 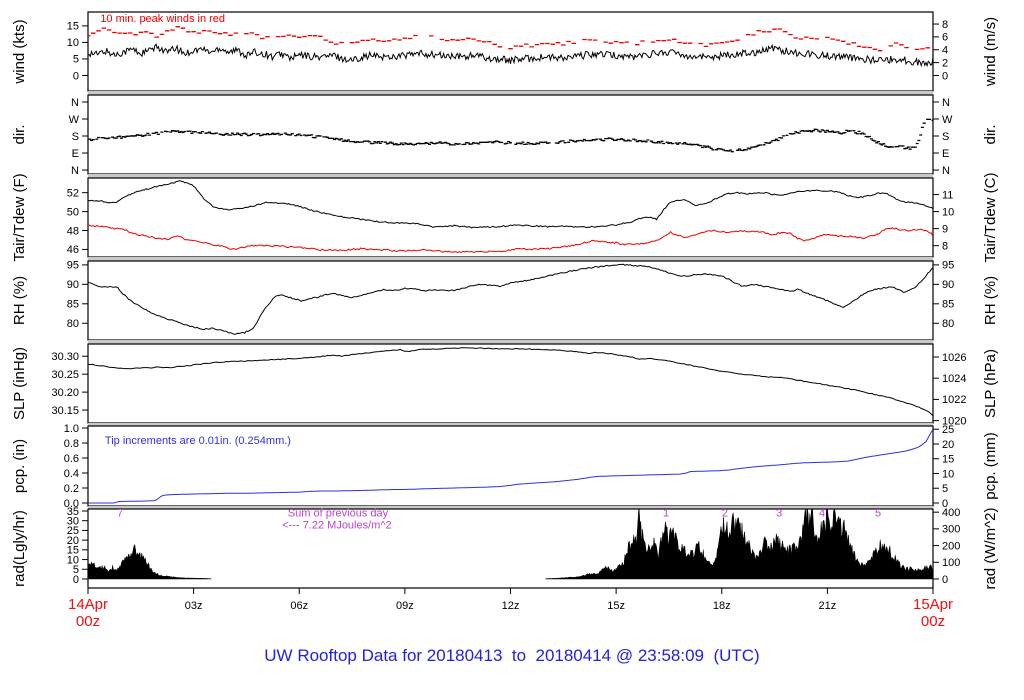 I want to click on x-axis-start-date: 14Apr, so click(x=88, y=604).